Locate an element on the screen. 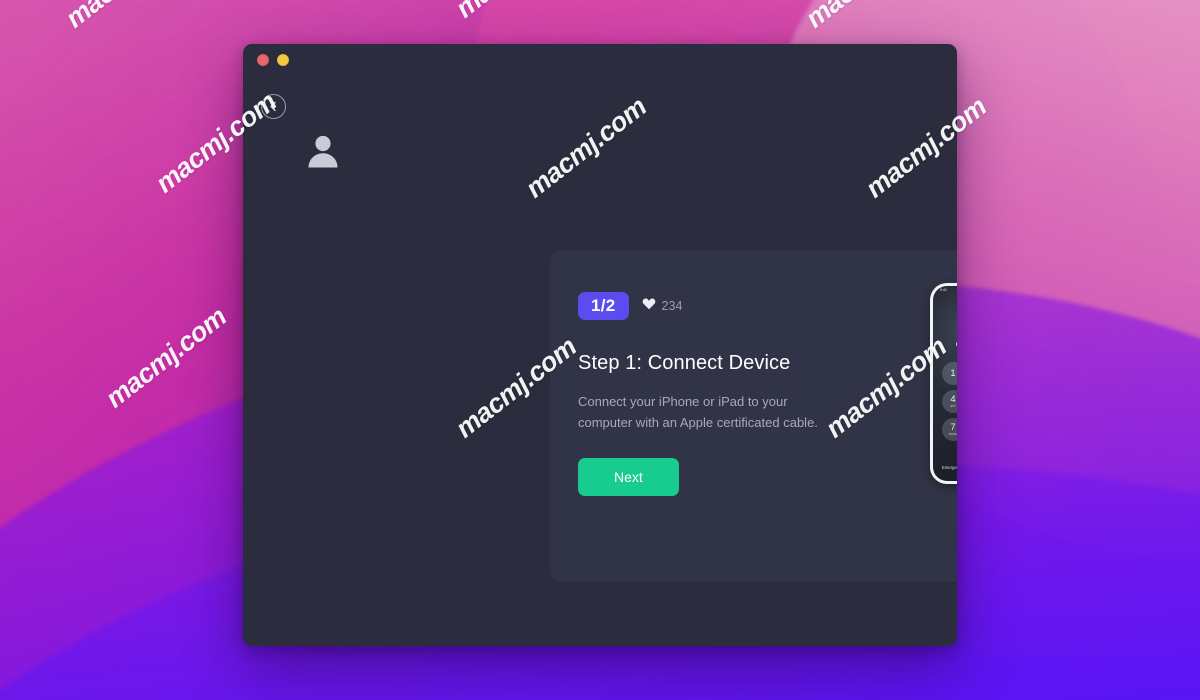 This screenshot has width=1200, height=700. passcode-dot is located at coordinates (956, 344).